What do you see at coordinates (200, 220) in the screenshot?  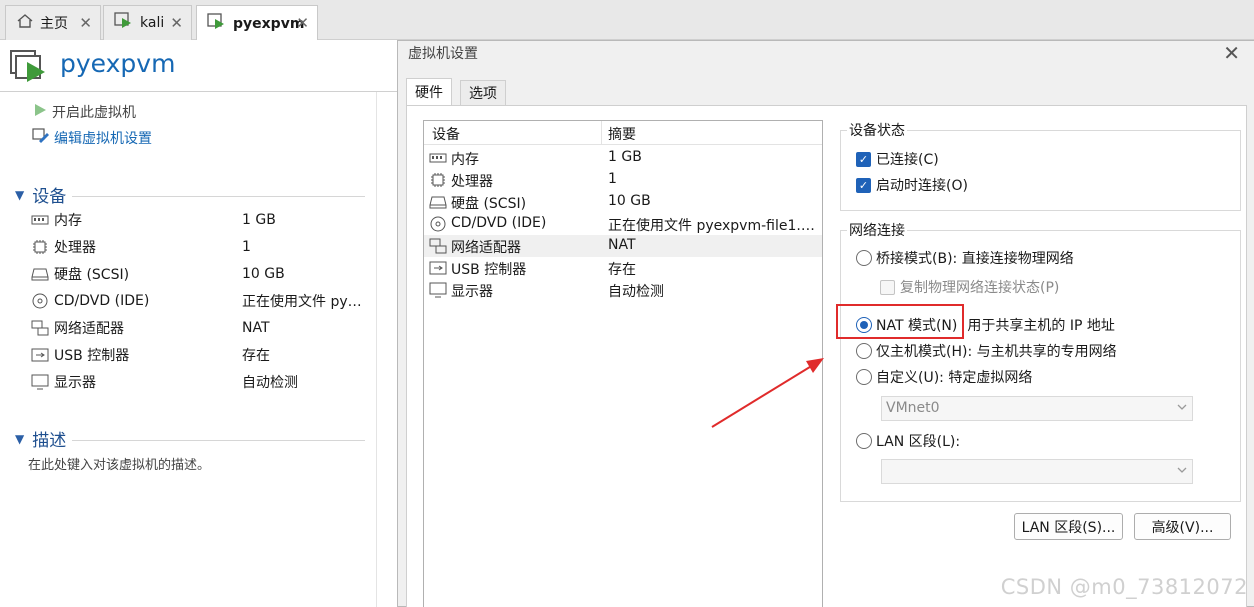 I see `device-row-memory: 内存 1 GB` at bounding box center [200, 220].